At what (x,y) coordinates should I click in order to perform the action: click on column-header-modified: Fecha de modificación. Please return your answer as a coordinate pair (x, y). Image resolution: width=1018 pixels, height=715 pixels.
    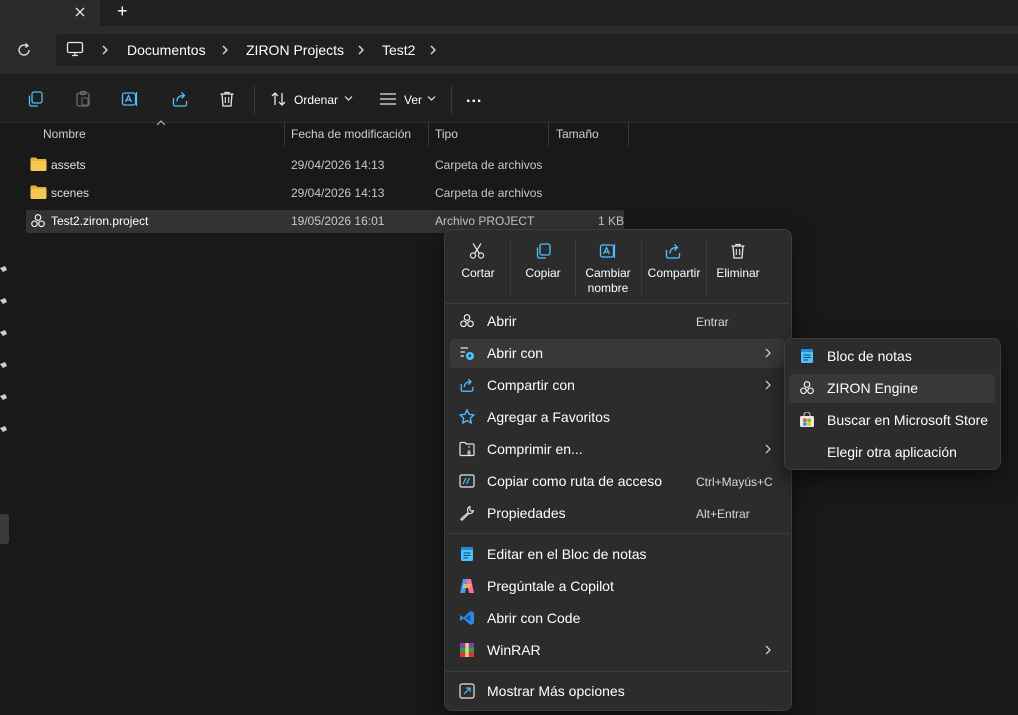
    Looking at the image, I should click on (351, 134).